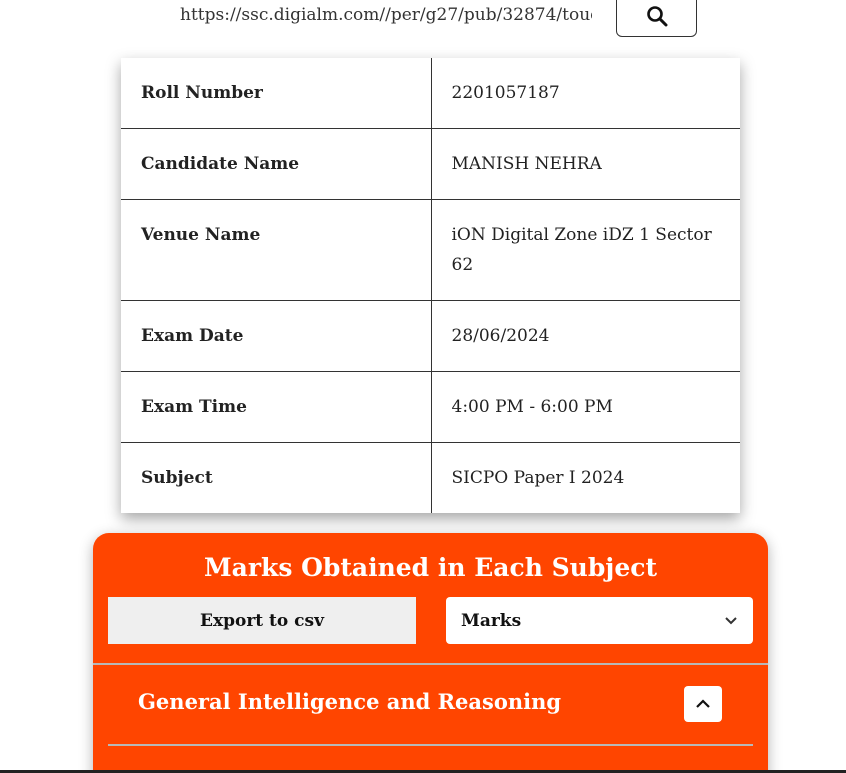  I want to click on chevron-down-icon, so click(731, 620).